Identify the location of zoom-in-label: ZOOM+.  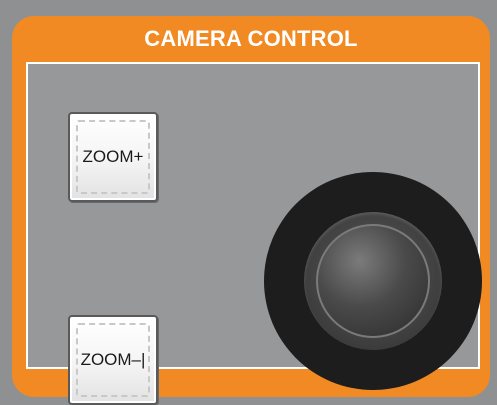
(113, 156).